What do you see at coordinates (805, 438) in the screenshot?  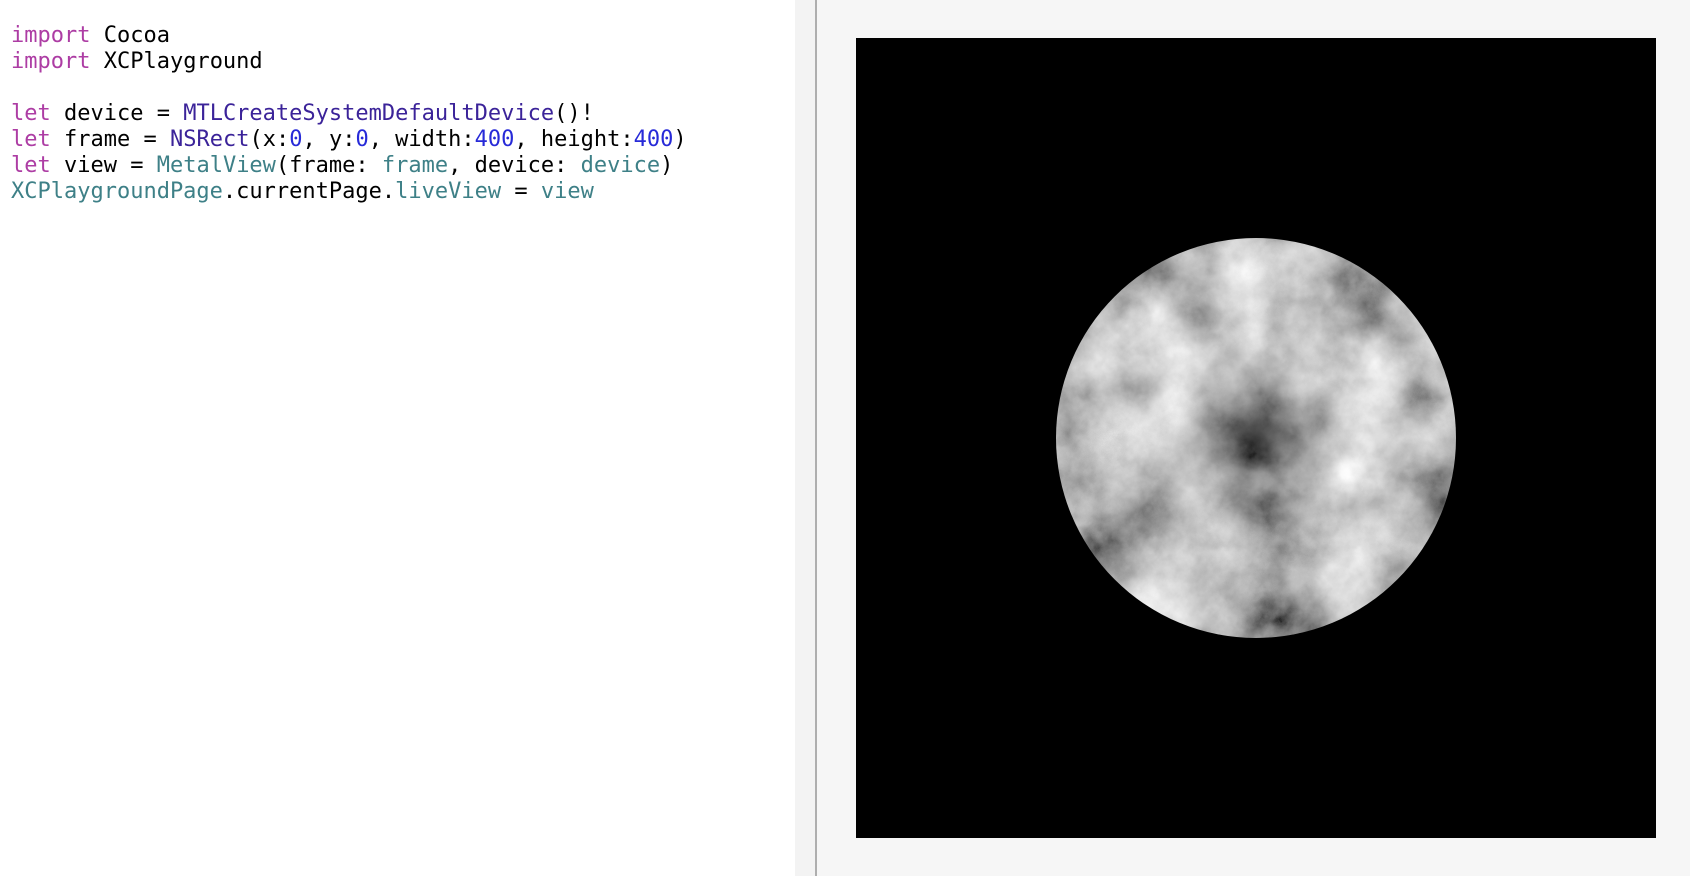 I see `editor-gutter` at bounding box center [805, 438].